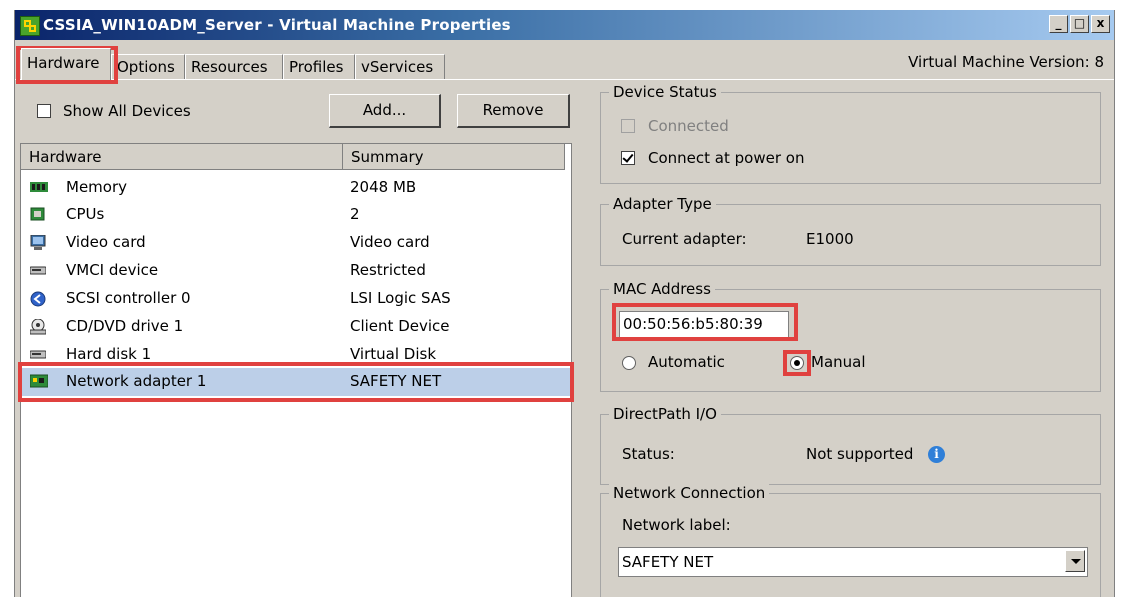  I want to click on chevron-down-icon, so click(1075, 561).